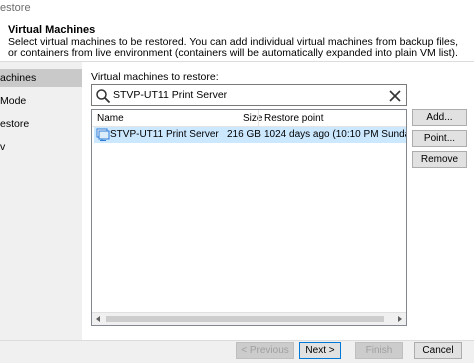  What do you see at coordinates (379, 350) in the screenshot?
I see `finish-button: Finish` at bounding box center [379, 350].